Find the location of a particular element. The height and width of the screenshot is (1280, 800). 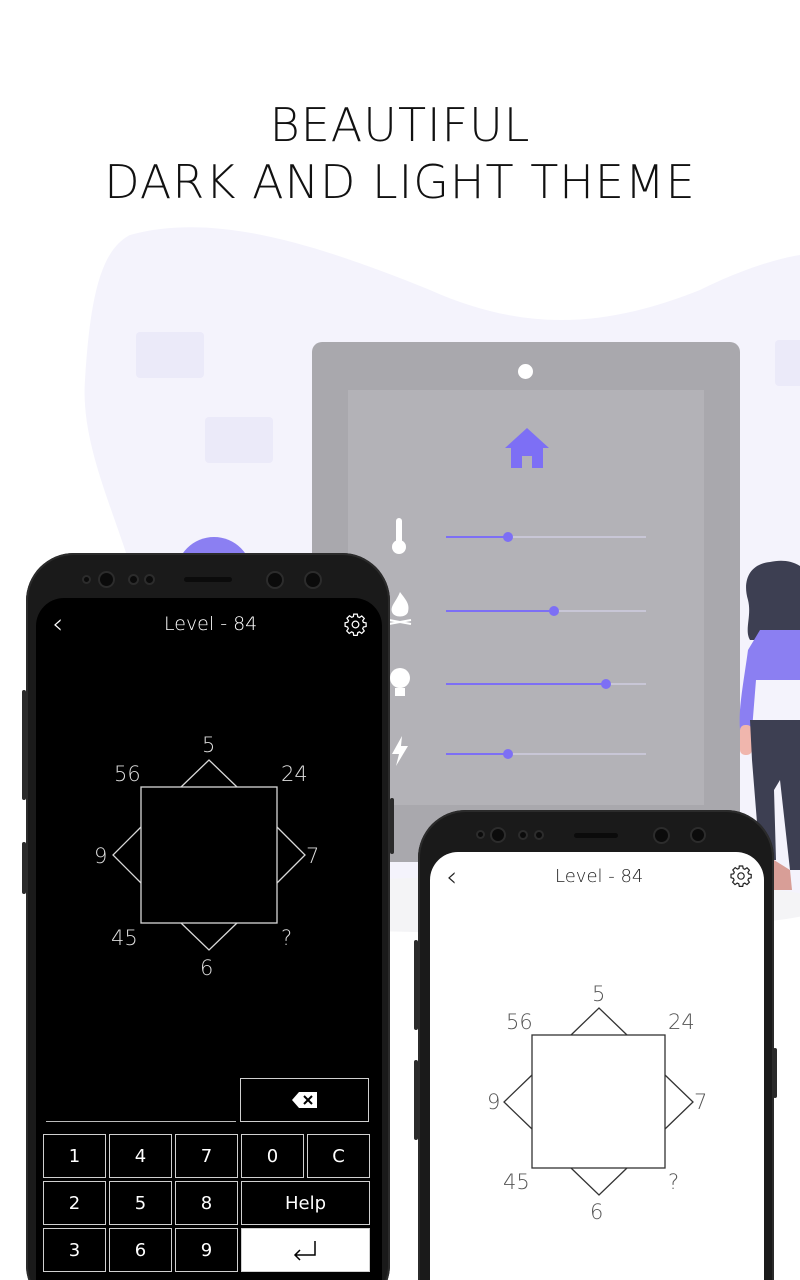

light-phone-speaker is located at coordinates (596, 835).